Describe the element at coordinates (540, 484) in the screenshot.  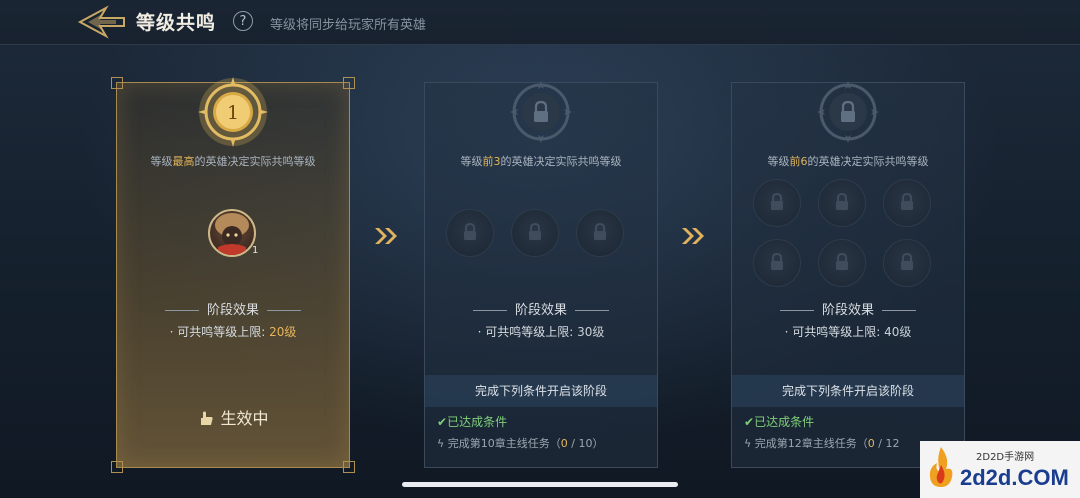
I see `home-indicator` at that location.